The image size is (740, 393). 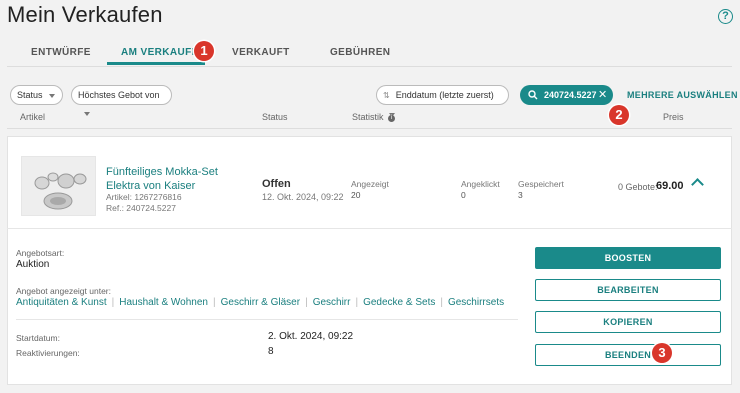 What do you see at coordinates (144, 197) in the screenshot?
I see `article-number: Artikel: 1267276816` at bounding box center [144, 197].